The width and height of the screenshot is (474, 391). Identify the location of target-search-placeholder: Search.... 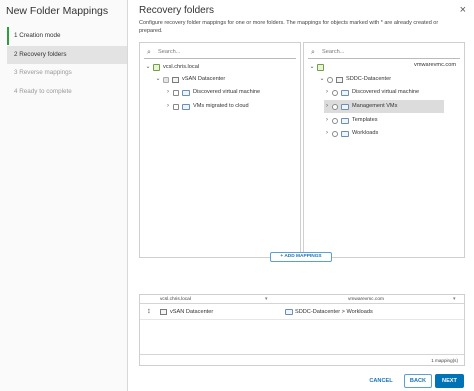
(333, 52).